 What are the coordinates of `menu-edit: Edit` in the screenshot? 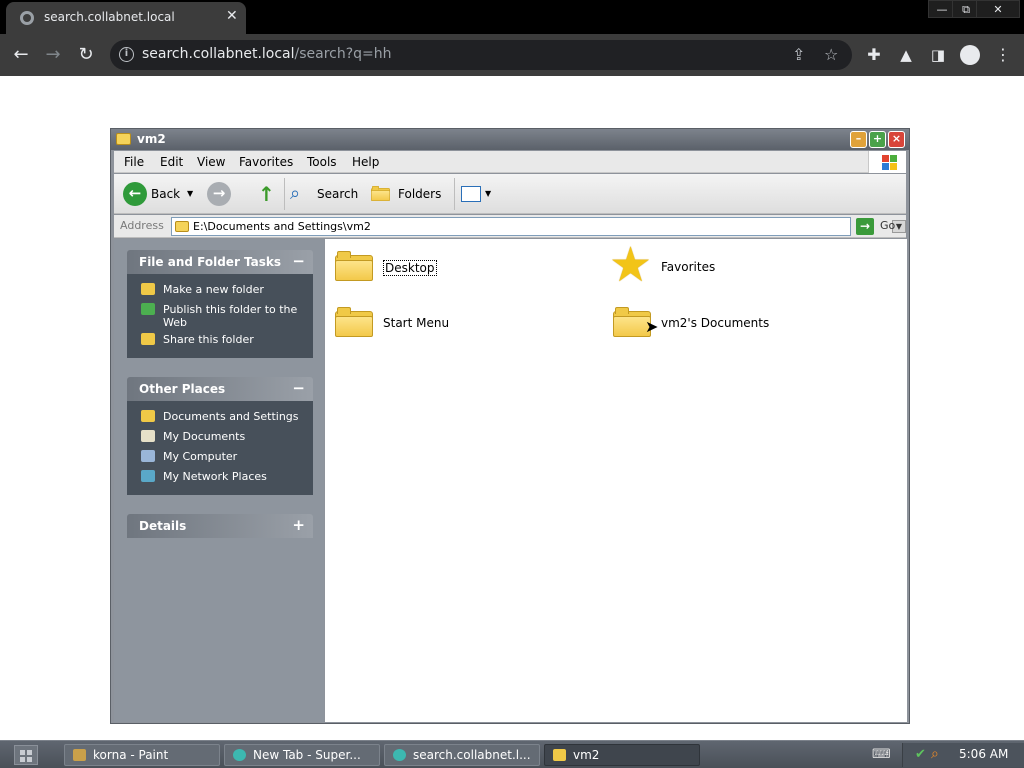 It's located at (171, 162).